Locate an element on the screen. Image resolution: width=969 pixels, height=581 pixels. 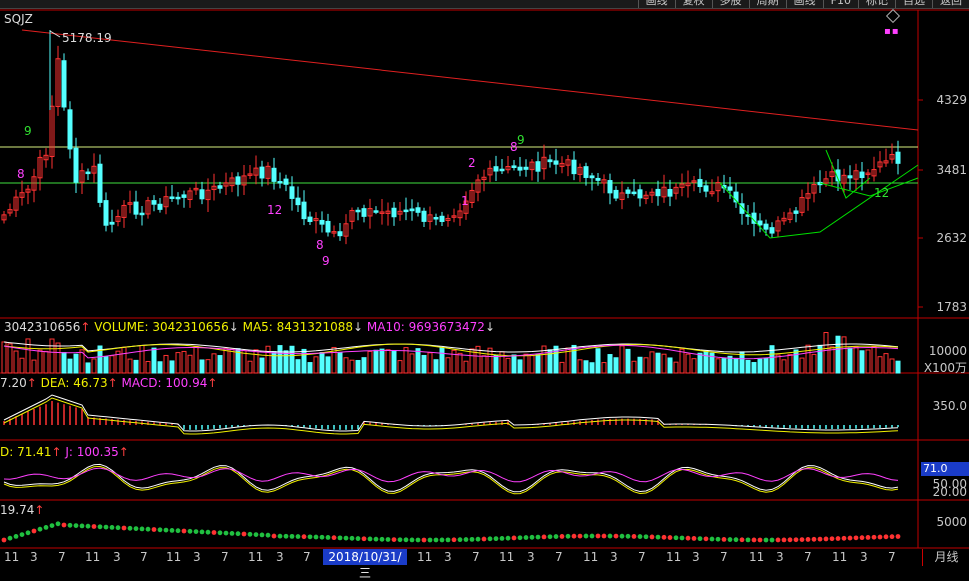
j-label: J: 100.35 is located at coordinates (92, 452).